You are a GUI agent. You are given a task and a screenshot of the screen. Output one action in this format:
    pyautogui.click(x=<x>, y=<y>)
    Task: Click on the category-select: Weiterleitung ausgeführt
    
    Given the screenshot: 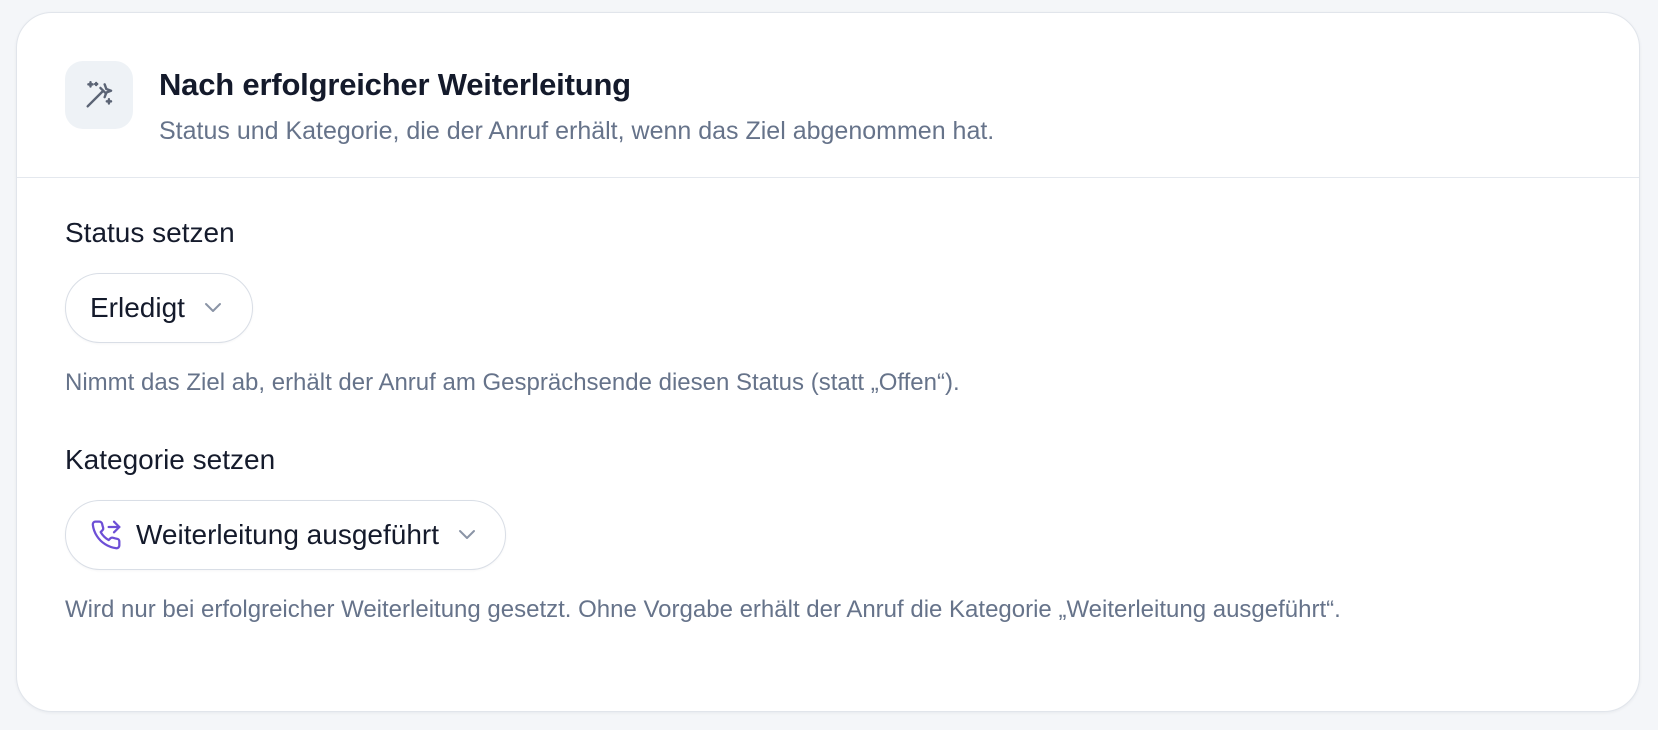 What is the action you would take?
    pyautogui.click(x=285, y=535)
    